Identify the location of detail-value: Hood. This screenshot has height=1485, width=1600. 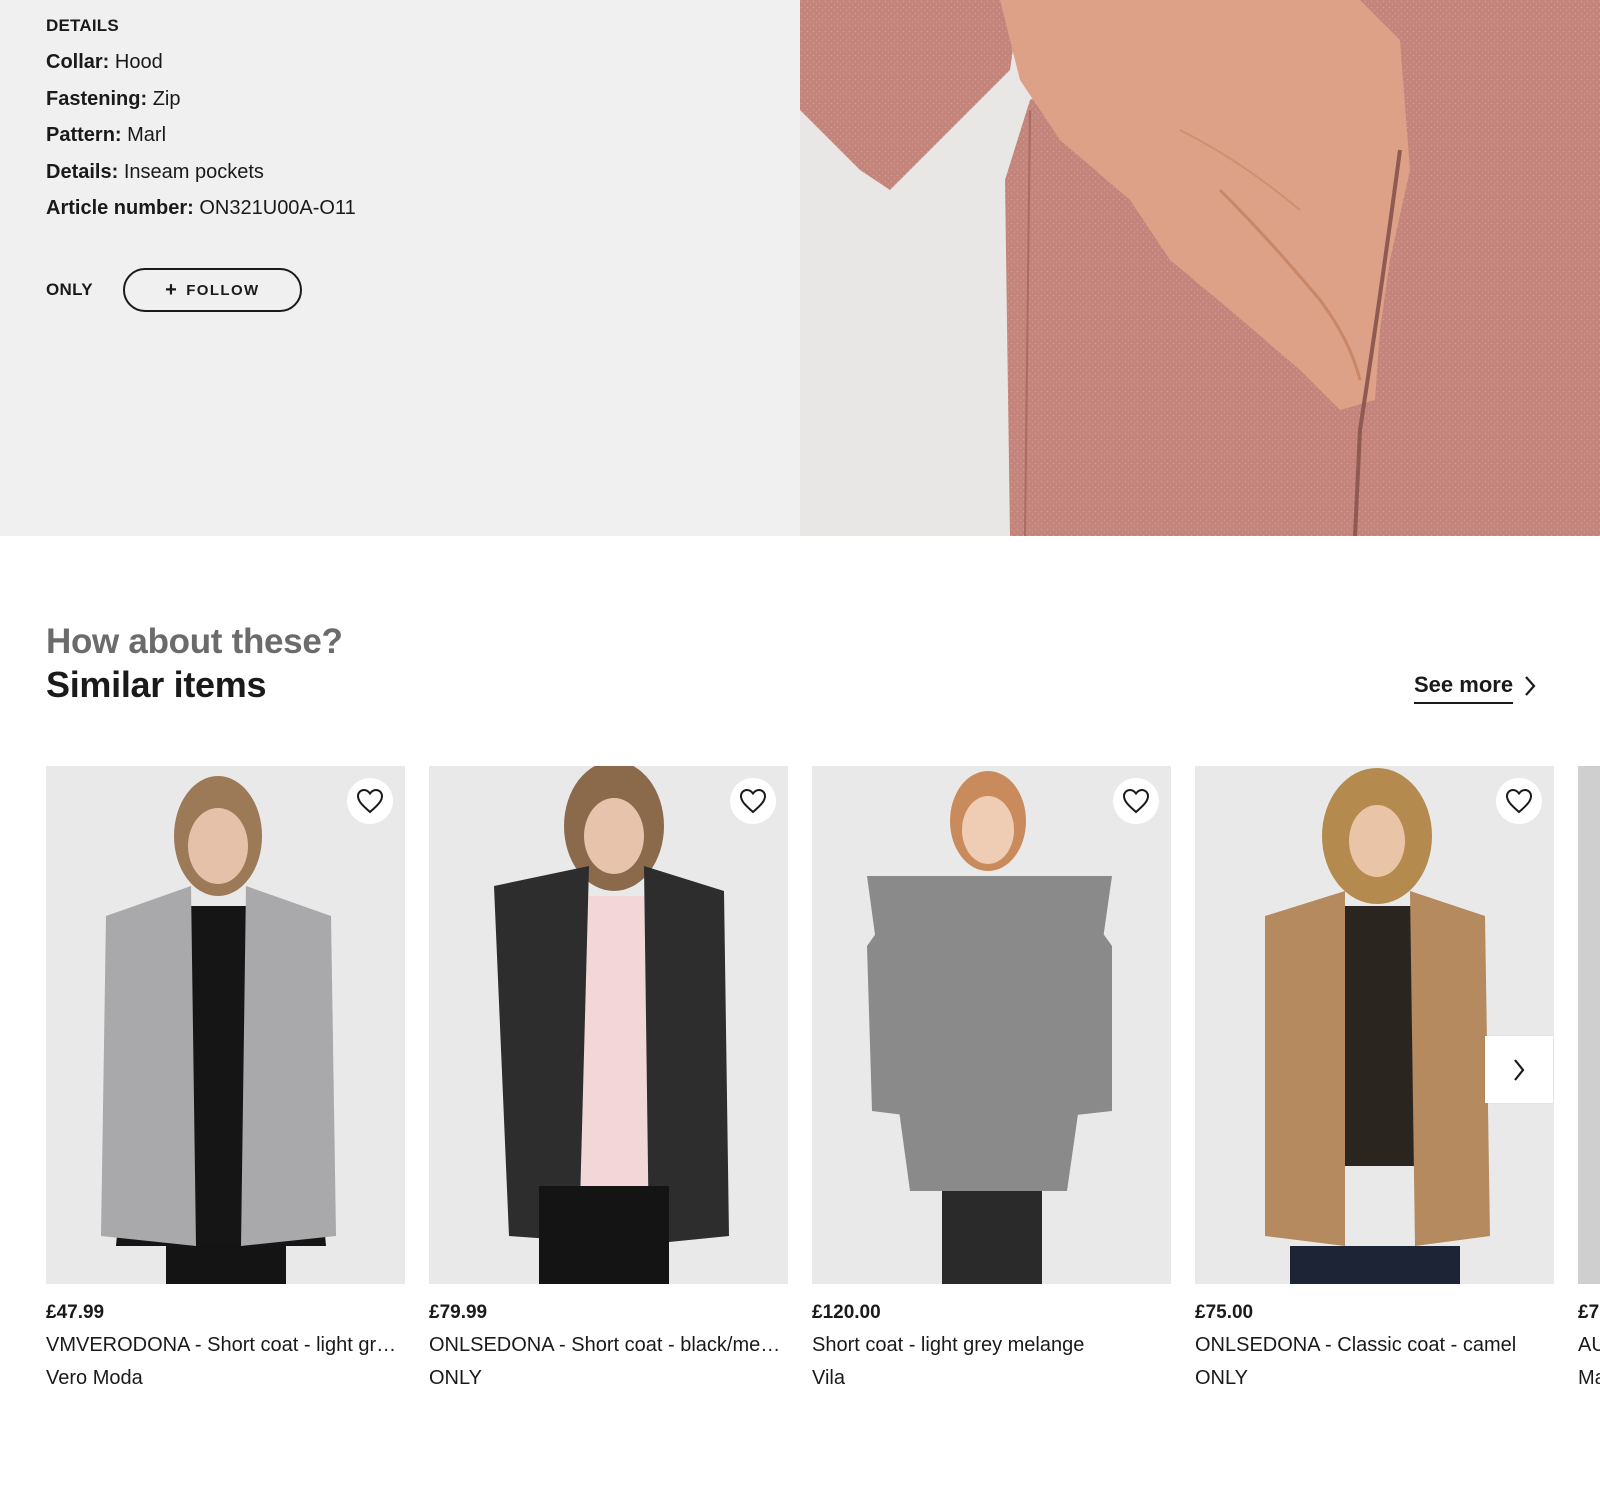
(138, 62).